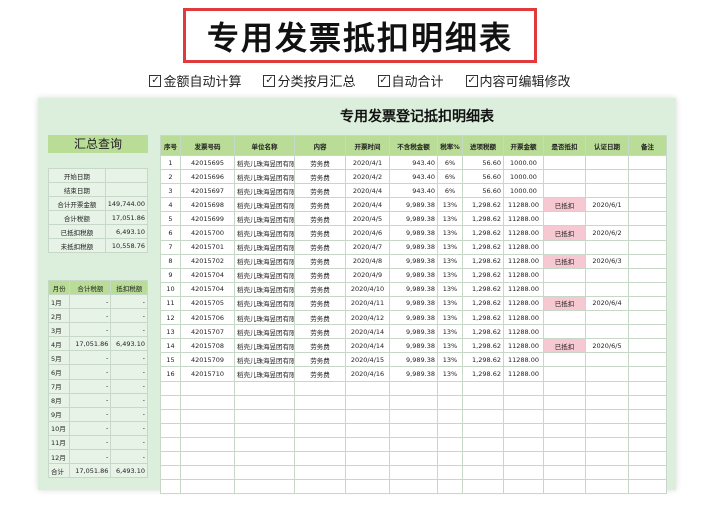  What do you see at coordinates (367, 261) in the screenshot?
I see `table-cell: 2020/4/8` at bounding box center [367, 261].